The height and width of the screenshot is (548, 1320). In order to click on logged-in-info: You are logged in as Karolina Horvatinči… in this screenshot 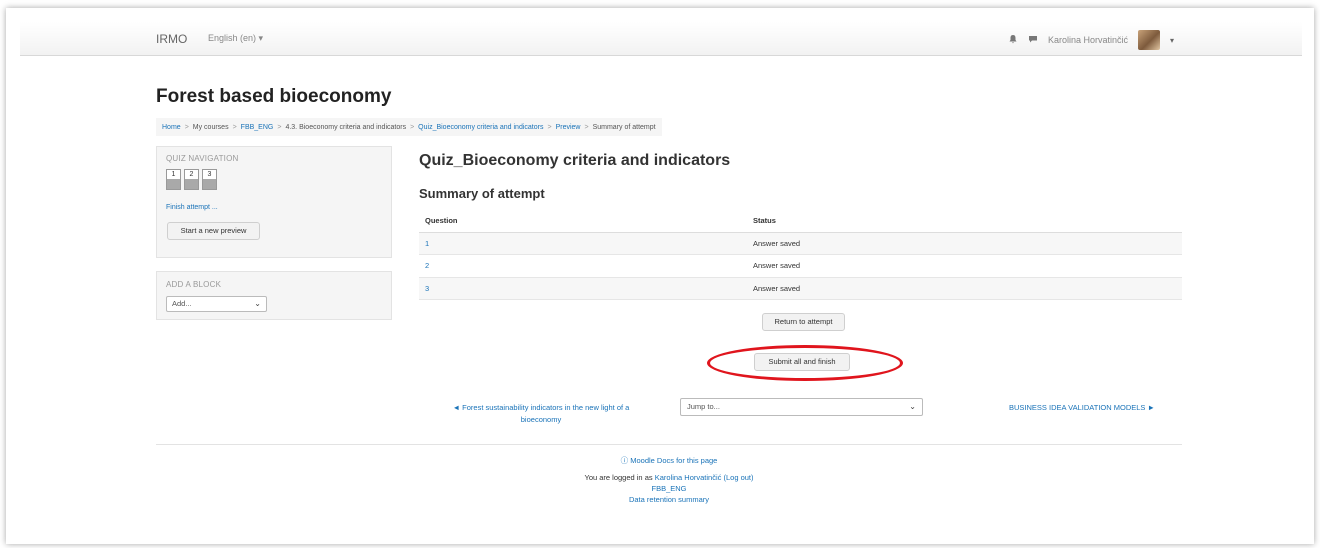, I will do `click(669, 477)`.